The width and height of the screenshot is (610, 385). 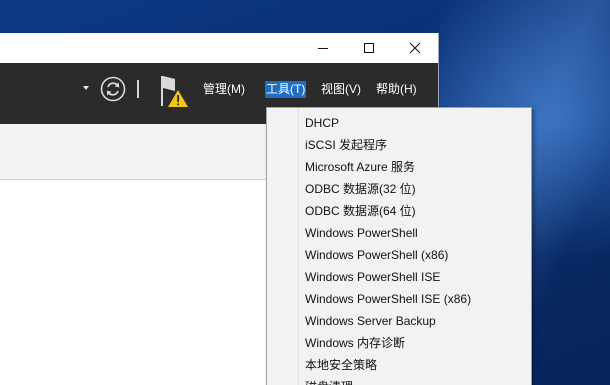 What do you see at coordinates (388, 299) in the screenshot?
I see `menu-item-powershell-ise-x86: Windows PowerShell ISE (x86)` at bounding box center [388, 299].